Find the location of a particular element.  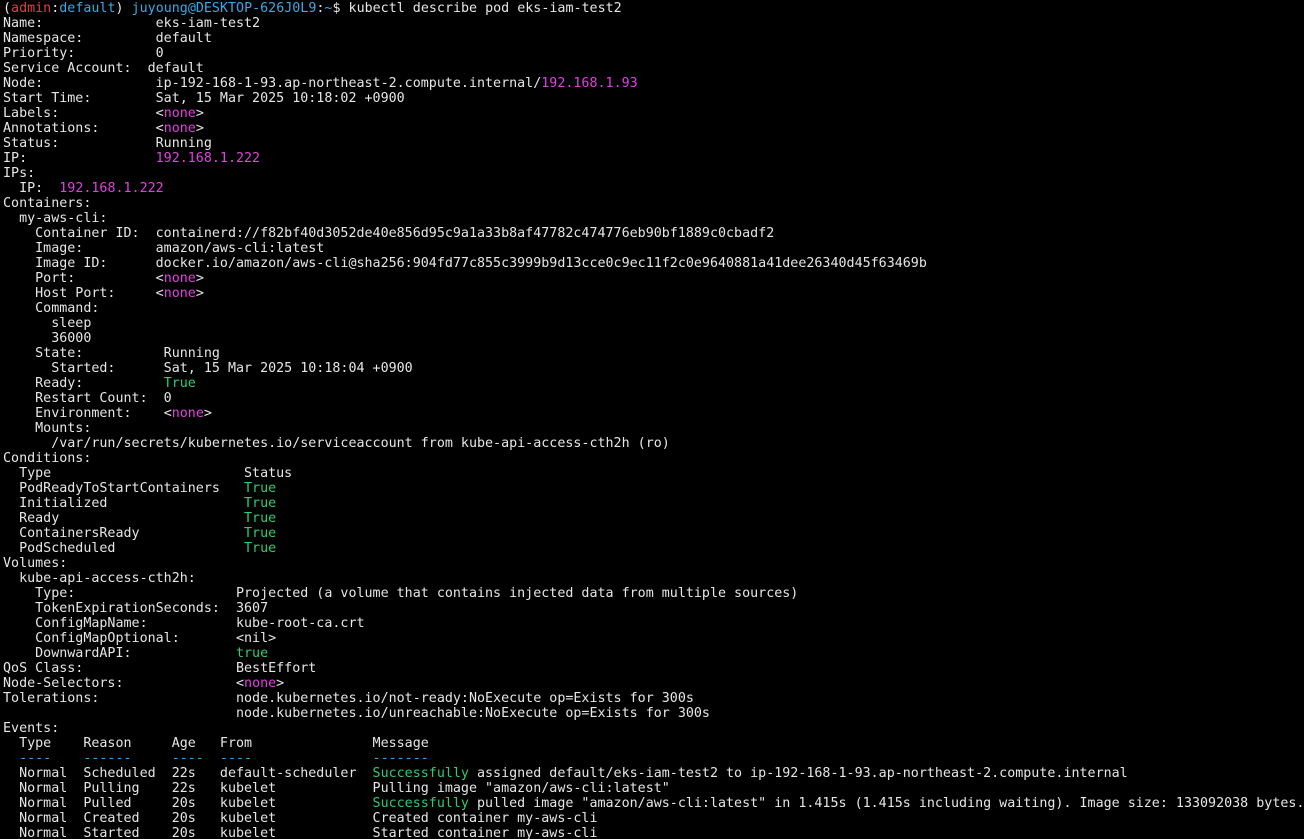

output-line: Containers: is located at coordinates (653, 203).